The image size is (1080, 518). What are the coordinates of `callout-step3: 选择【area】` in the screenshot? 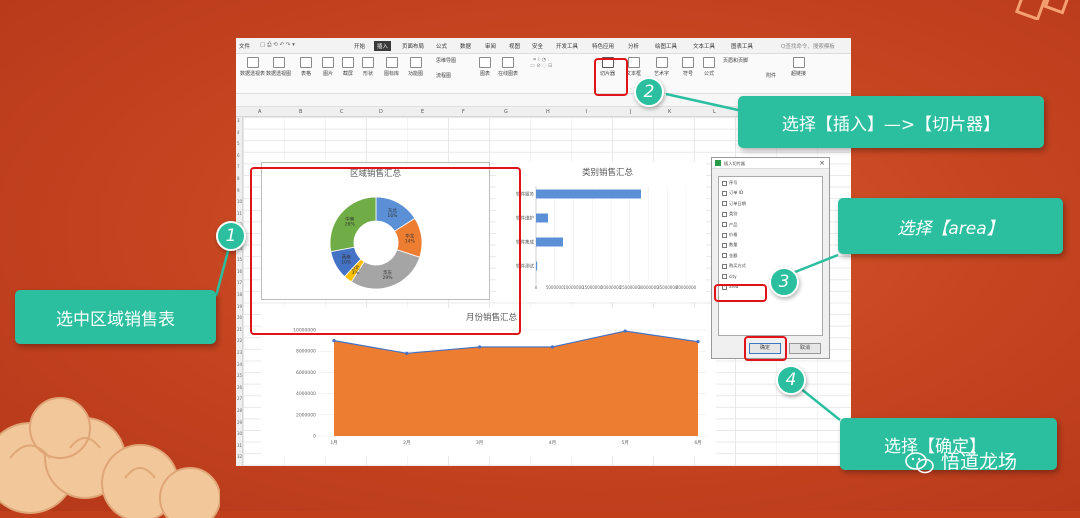 It's located at (950, 226).